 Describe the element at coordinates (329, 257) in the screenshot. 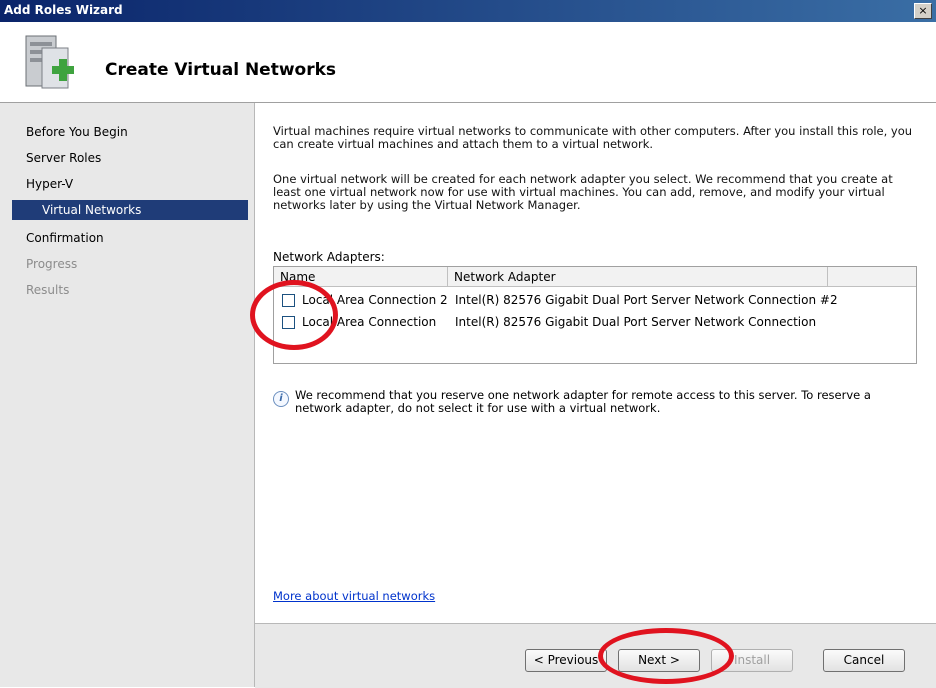

I see `network-adapters-label: Network Adapters:` at that location.